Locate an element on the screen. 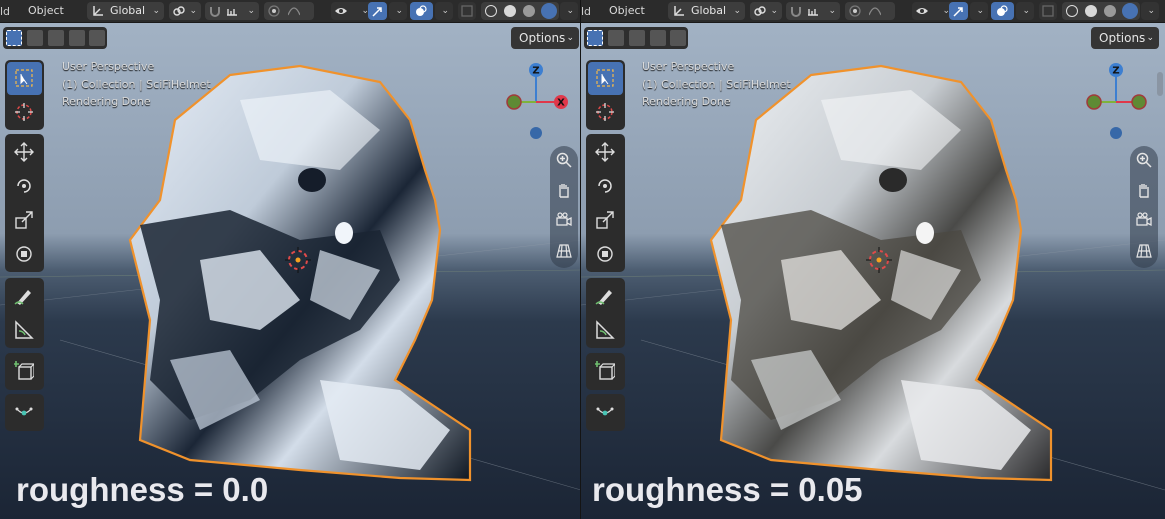  gizmo-arrow-icon is located at coordinates (958, 12).